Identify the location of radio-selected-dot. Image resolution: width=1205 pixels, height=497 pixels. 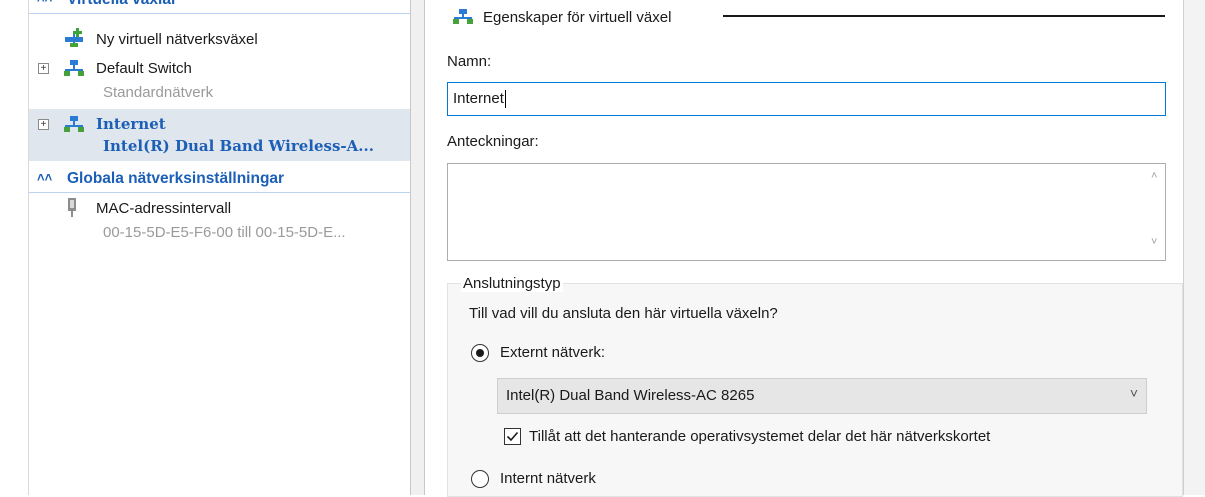
(480, 353).